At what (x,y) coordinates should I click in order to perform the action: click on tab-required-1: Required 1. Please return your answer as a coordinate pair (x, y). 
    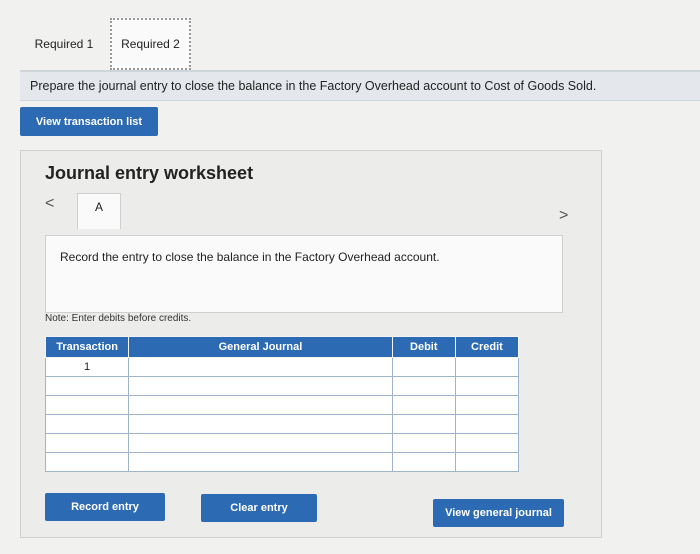
    Looking at the image, I should click on (64, 44).